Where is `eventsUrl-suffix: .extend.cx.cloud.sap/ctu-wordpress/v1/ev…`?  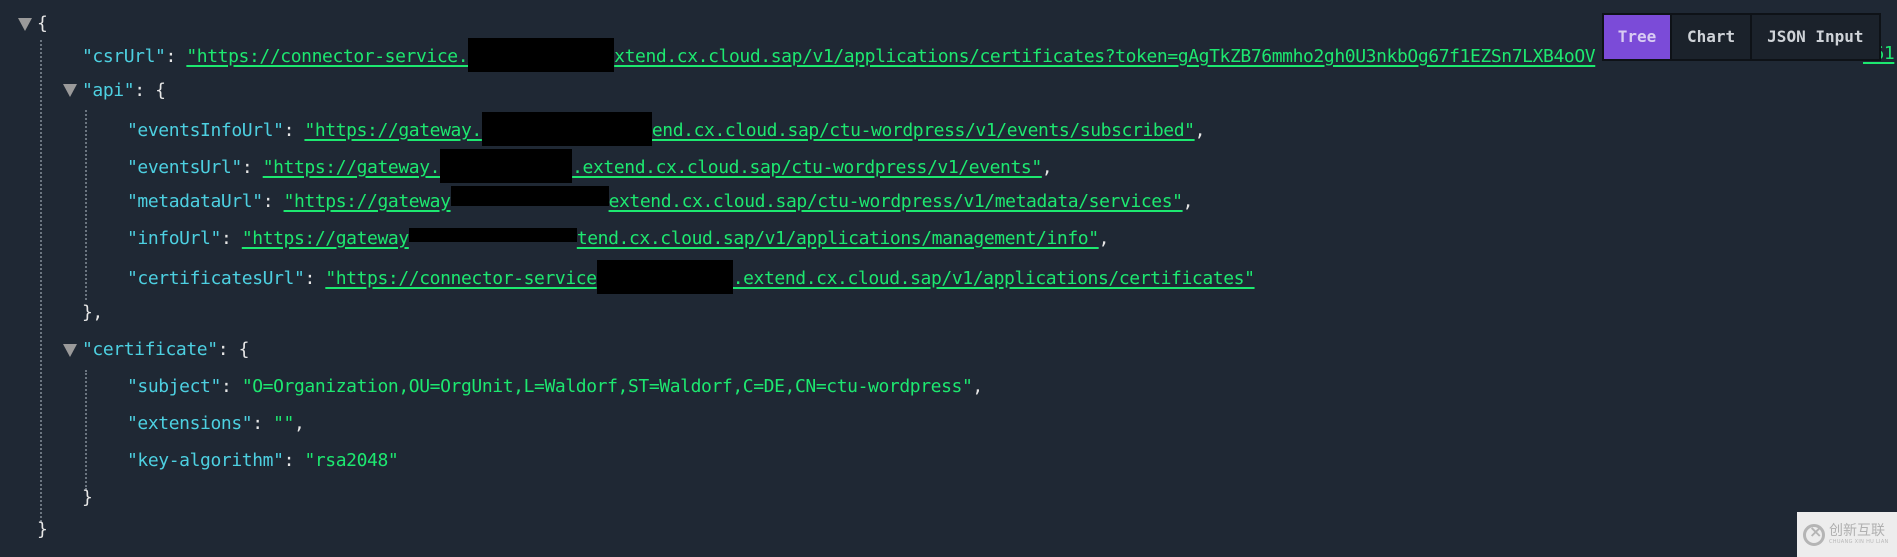 eventsUrl-suffix: .extend.cx.cloud.sap/ctu-wordpress/v1/ev… is located at coordinates (807, 167).